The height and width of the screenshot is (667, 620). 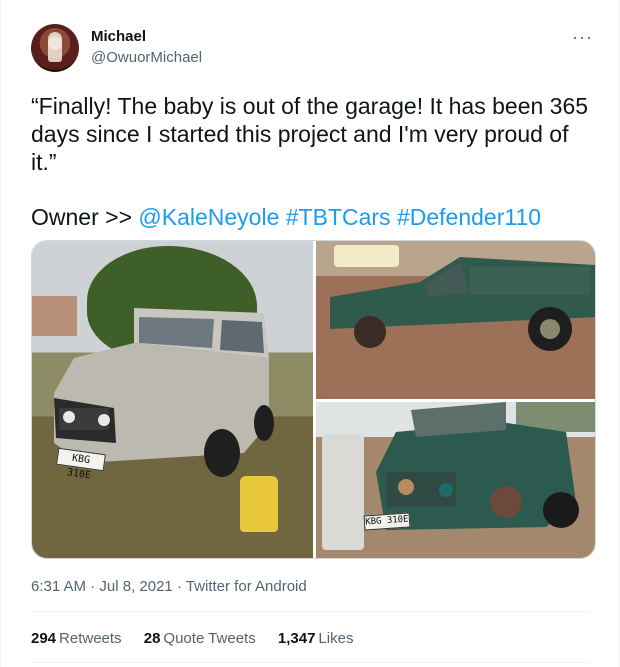 I want to click on avatar, so click(x=55, y=48).